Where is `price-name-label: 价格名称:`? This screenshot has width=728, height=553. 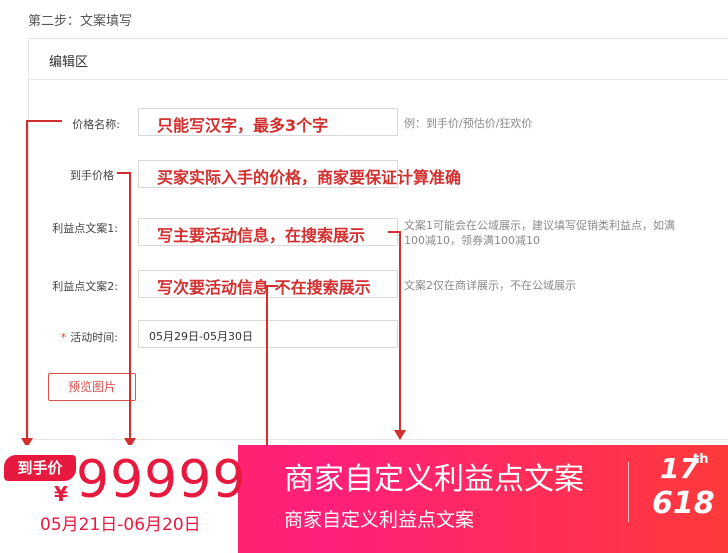
price-name-label: 价格名称: is located at coordinates (96, 124).